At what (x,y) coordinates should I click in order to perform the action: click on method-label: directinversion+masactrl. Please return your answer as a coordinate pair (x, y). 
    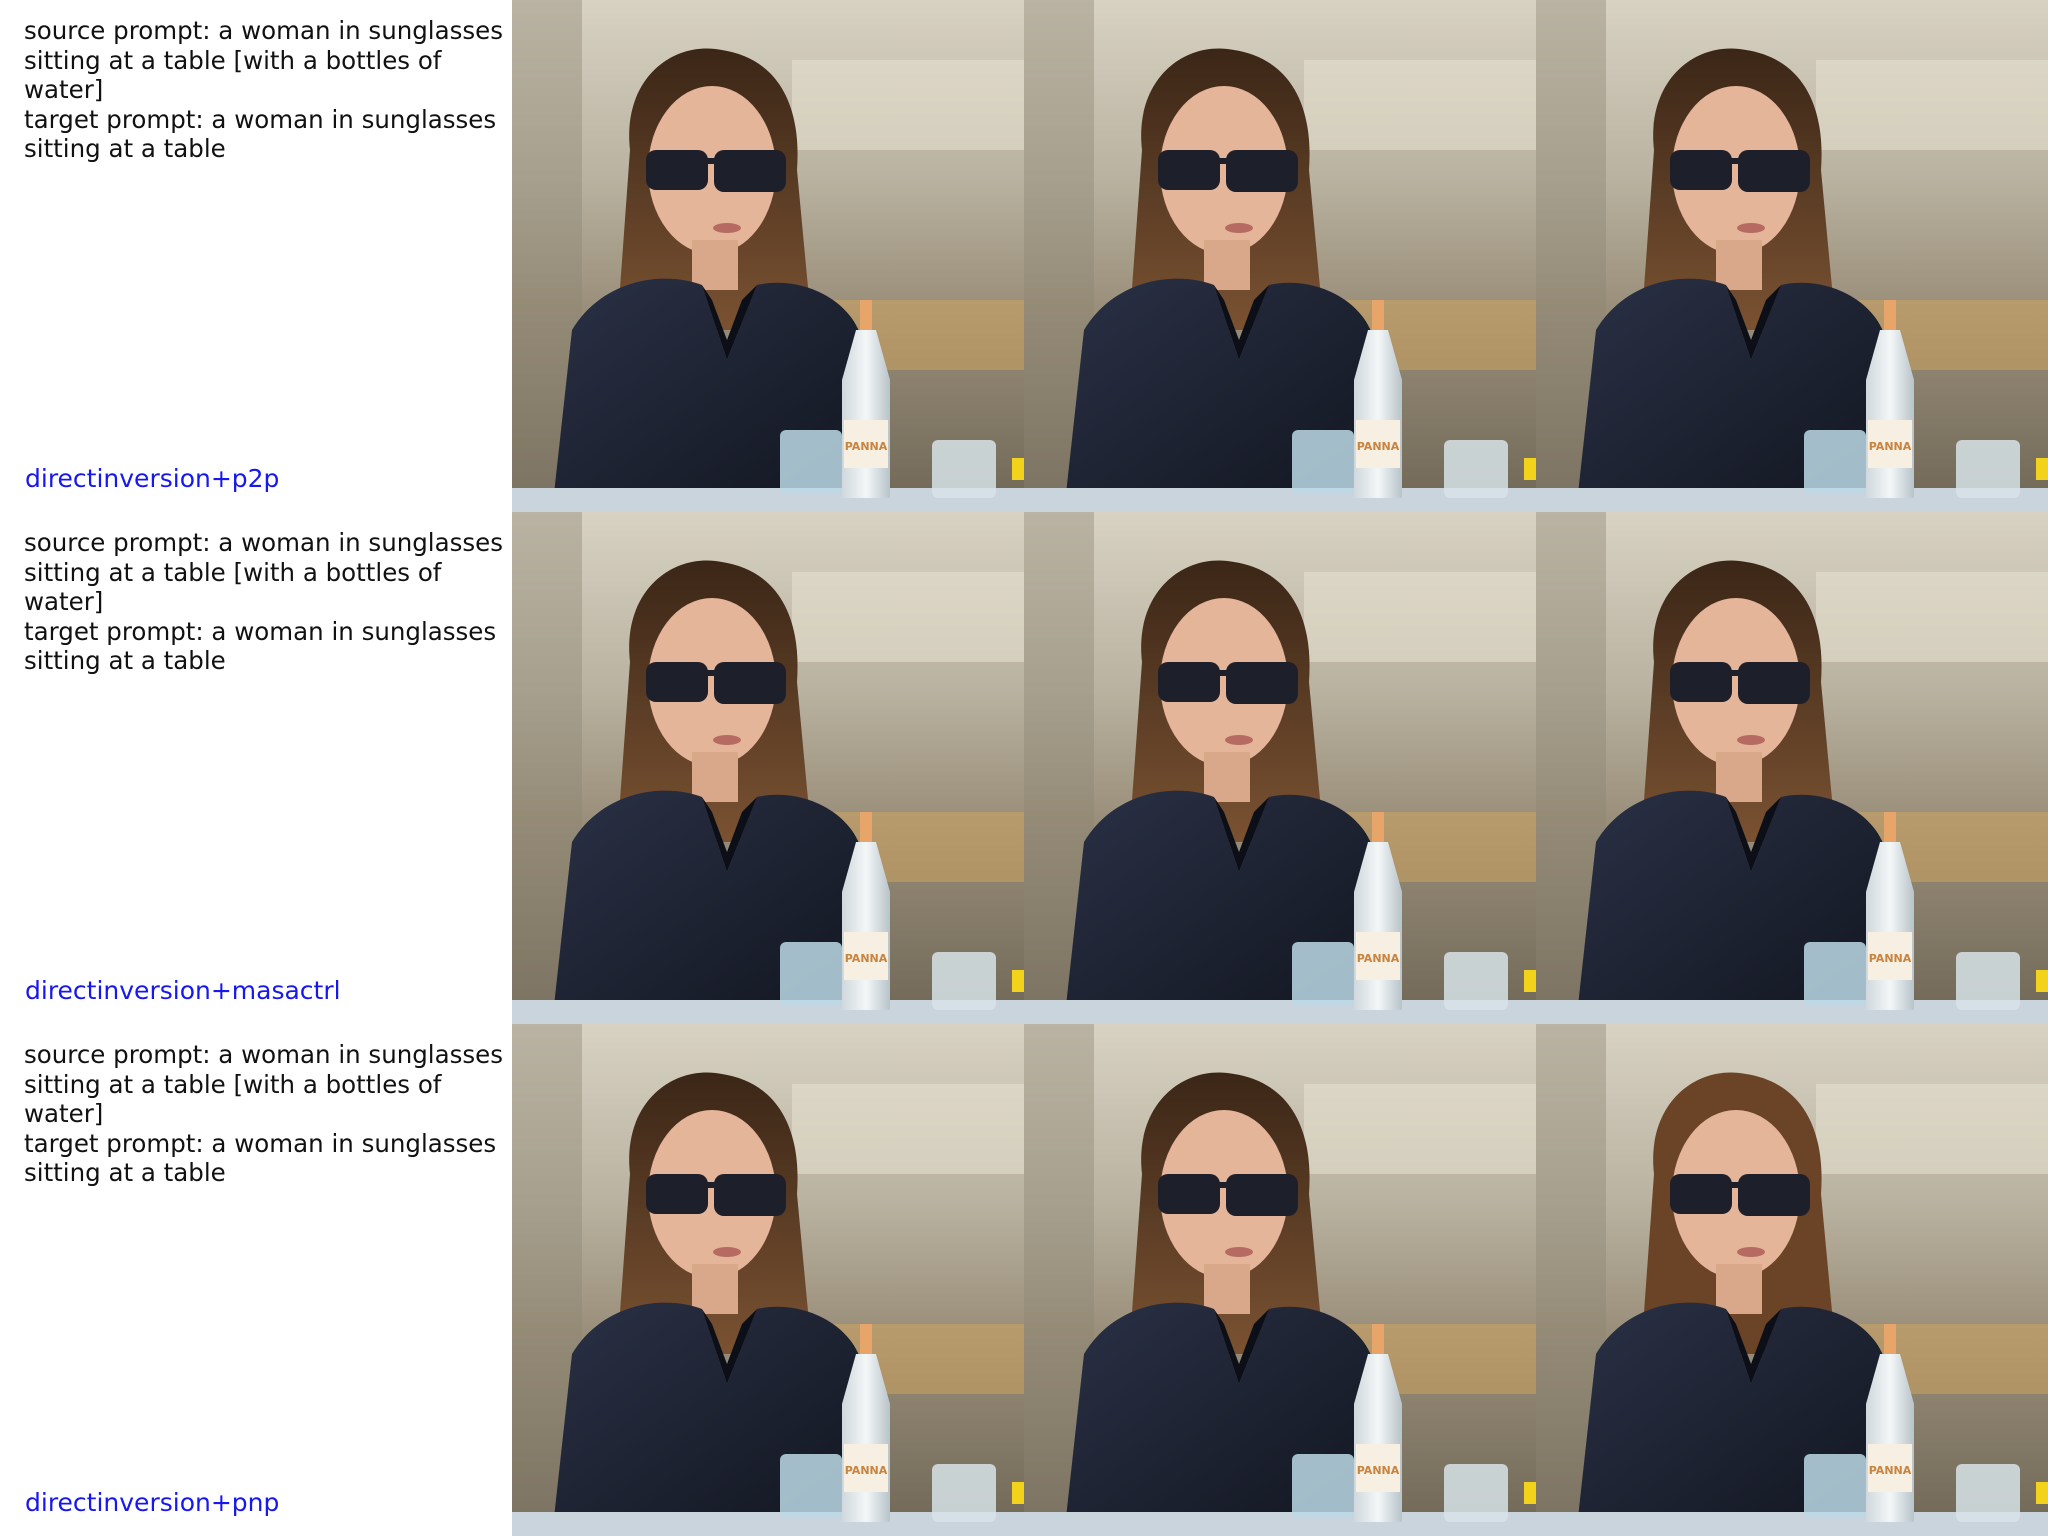
    Looking at the image, I should click on (183, 990).